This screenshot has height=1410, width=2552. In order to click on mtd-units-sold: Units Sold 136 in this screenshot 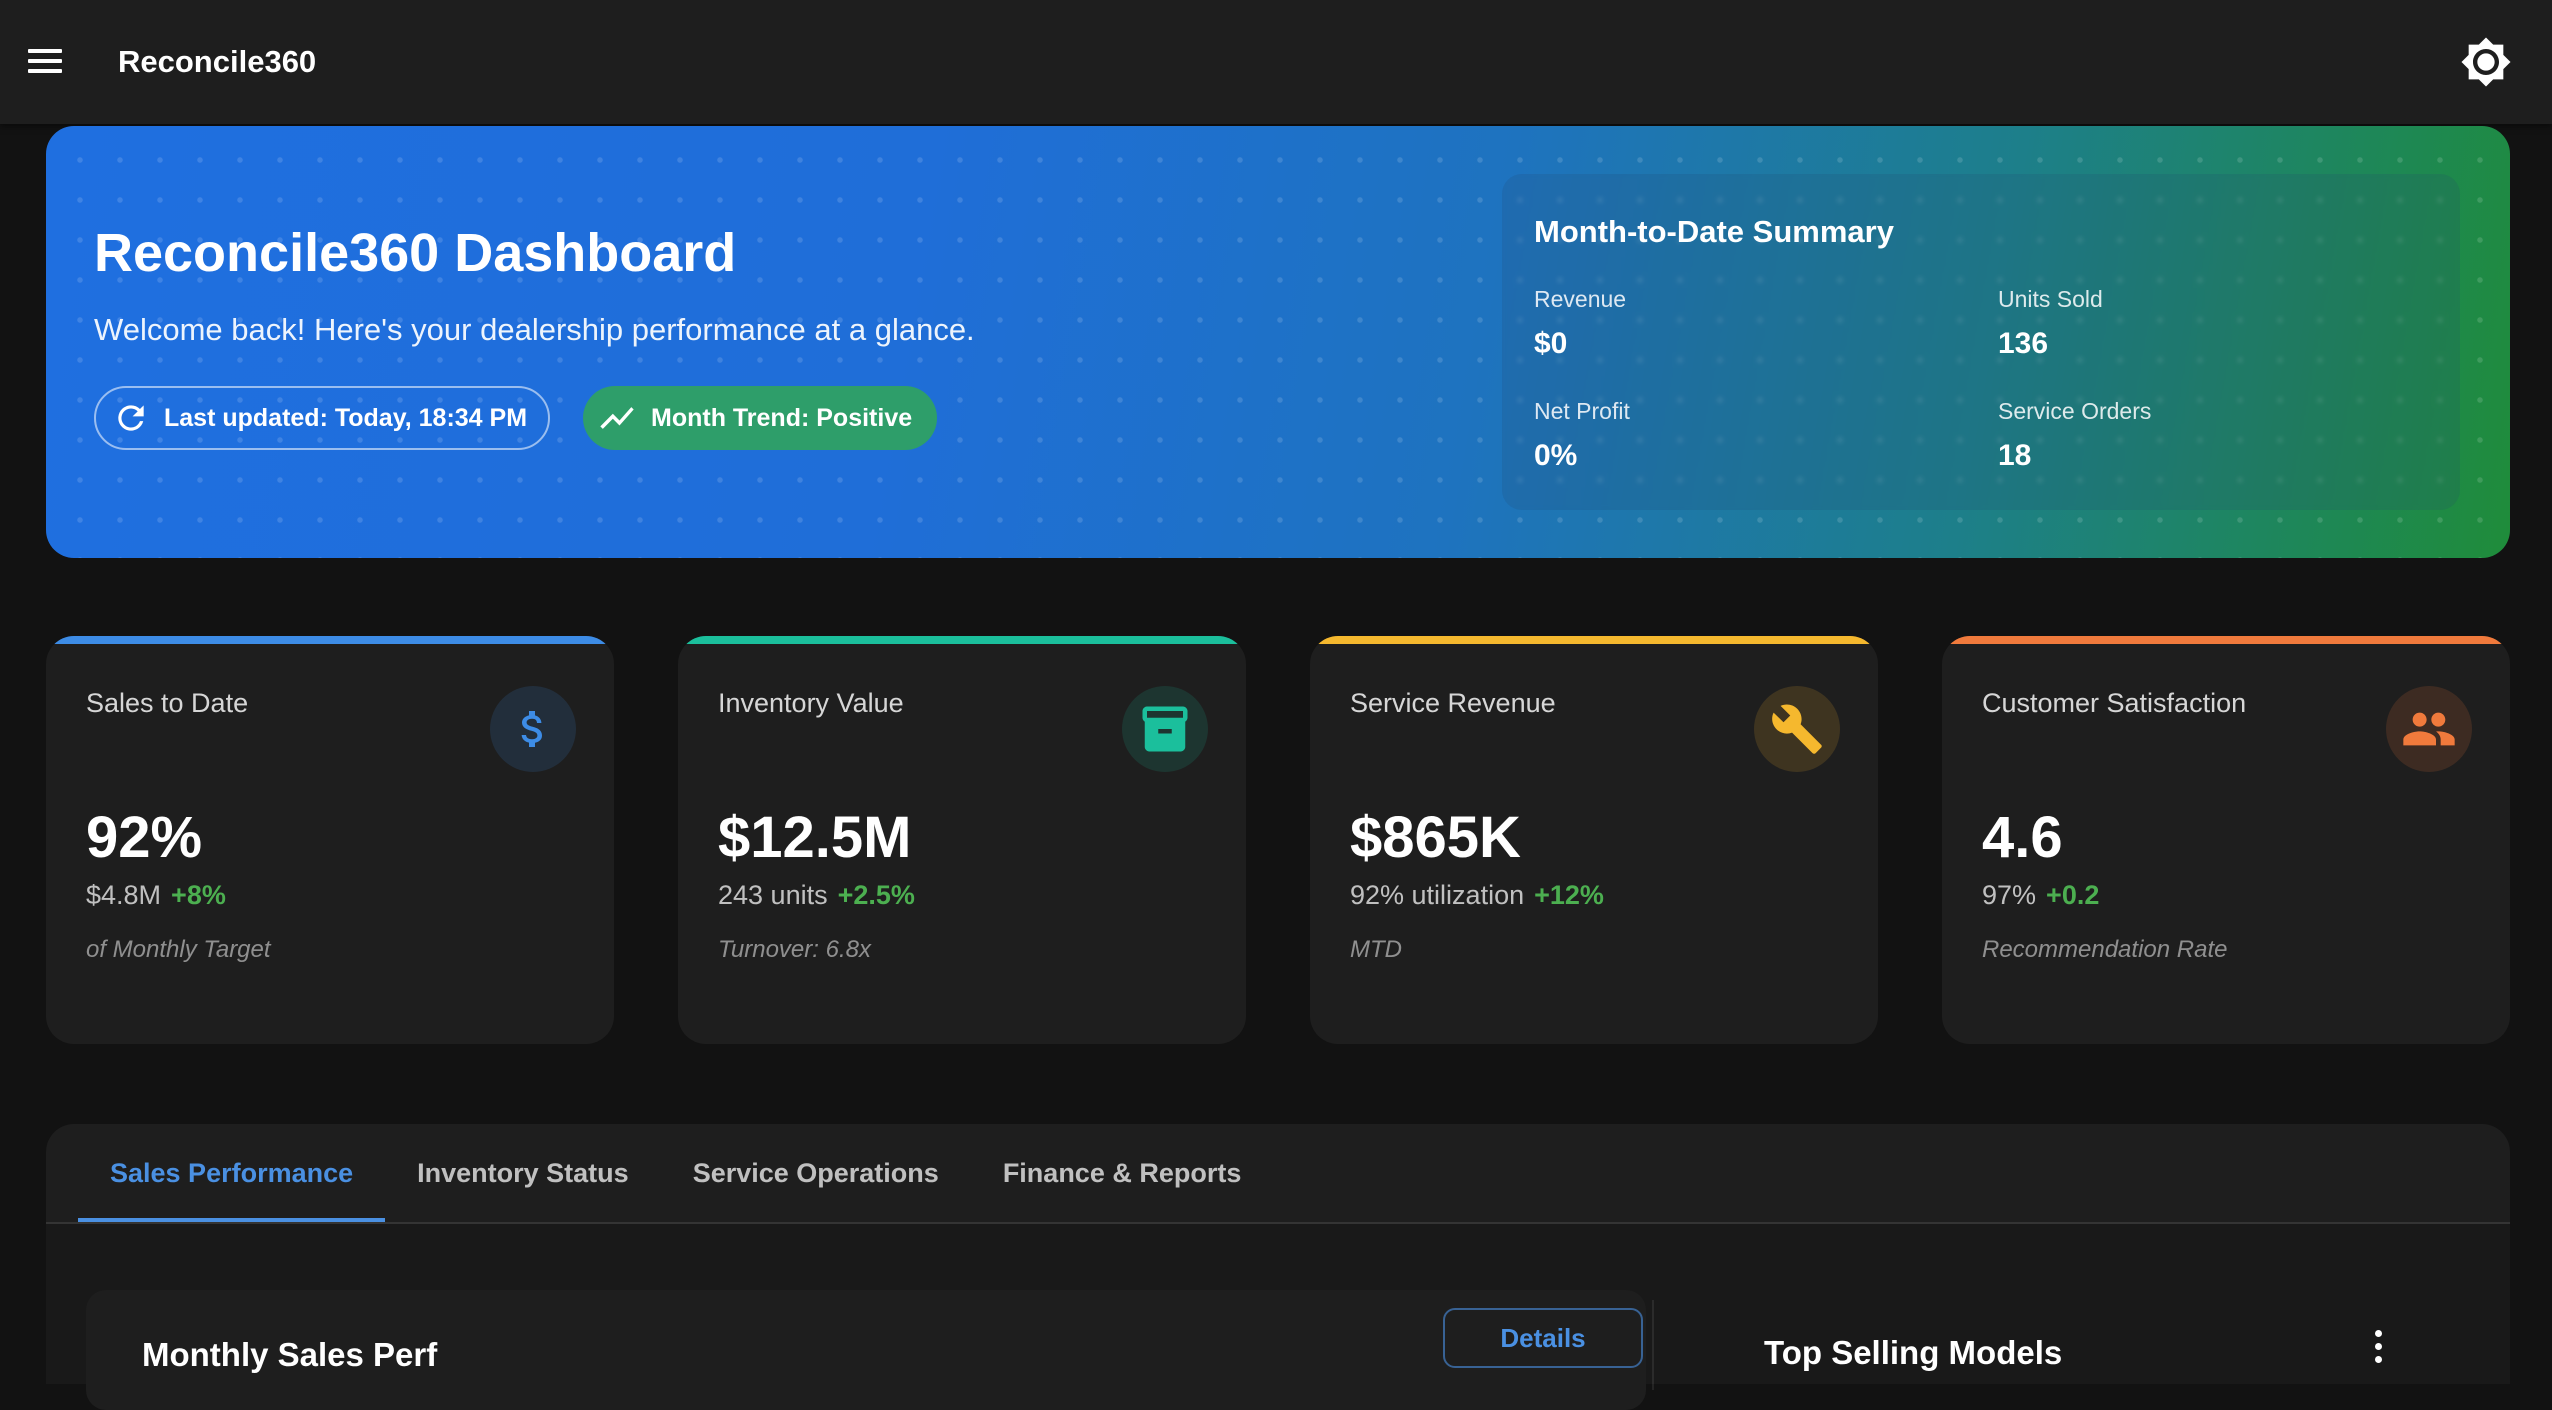, I will do `click(2198, 323)`.